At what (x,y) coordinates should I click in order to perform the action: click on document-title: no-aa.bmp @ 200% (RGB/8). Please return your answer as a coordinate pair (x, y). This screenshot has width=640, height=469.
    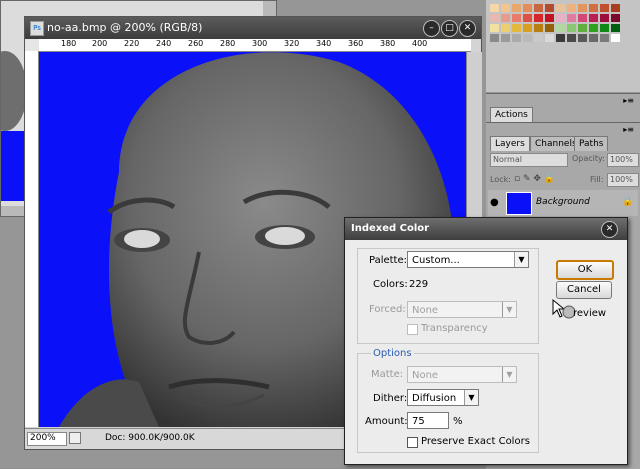
    Looking at the image, I should click on (125, 27).